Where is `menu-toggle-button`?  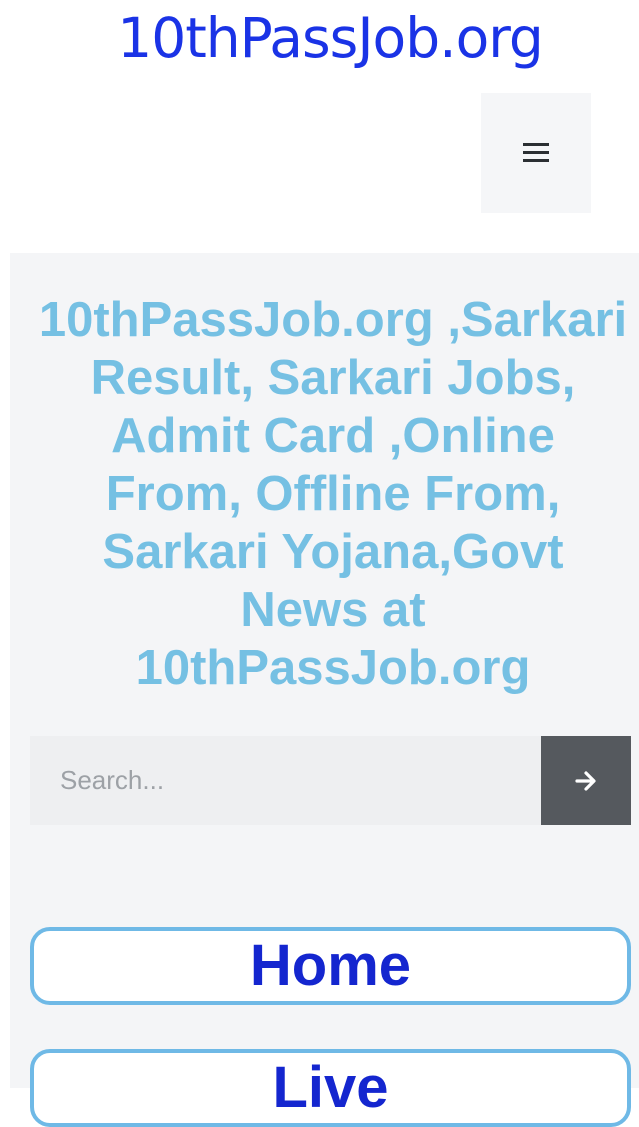
menu-toggle-button is located at coordinates (536, 153).